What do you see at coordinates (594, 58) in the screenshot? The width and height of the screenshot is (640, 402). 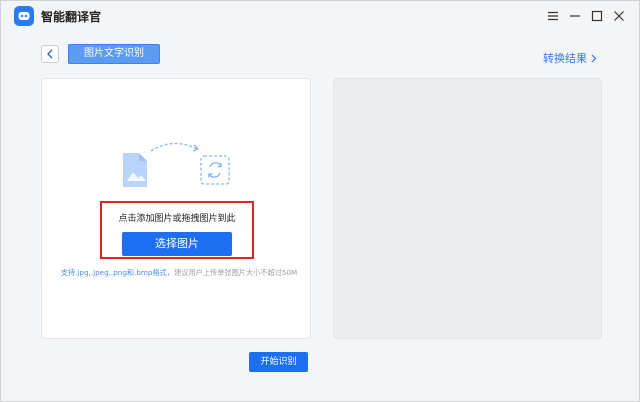 I see `chevron-right-icon` at bounding box center [594, 58].